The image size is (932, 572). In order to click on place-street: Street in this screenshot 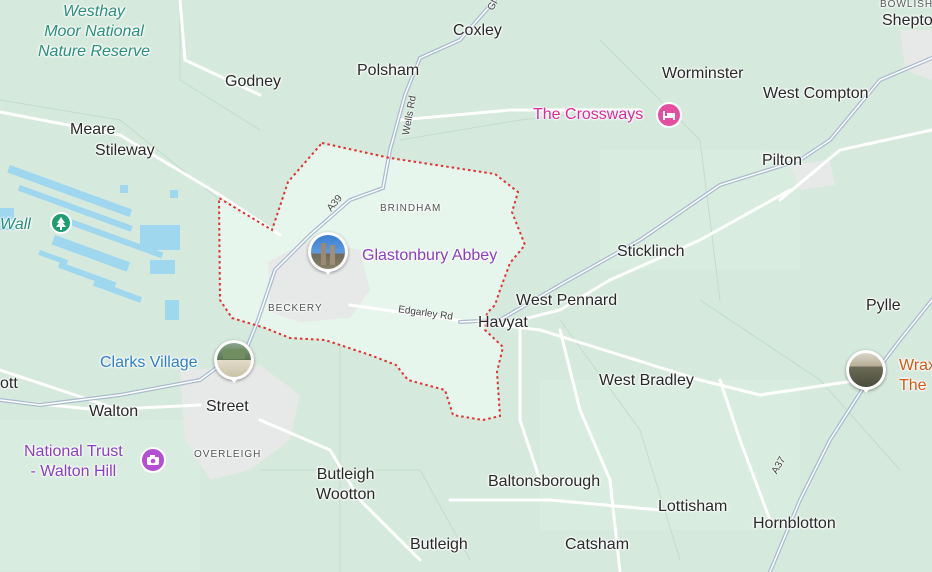, I will do `click(227, 407)`.